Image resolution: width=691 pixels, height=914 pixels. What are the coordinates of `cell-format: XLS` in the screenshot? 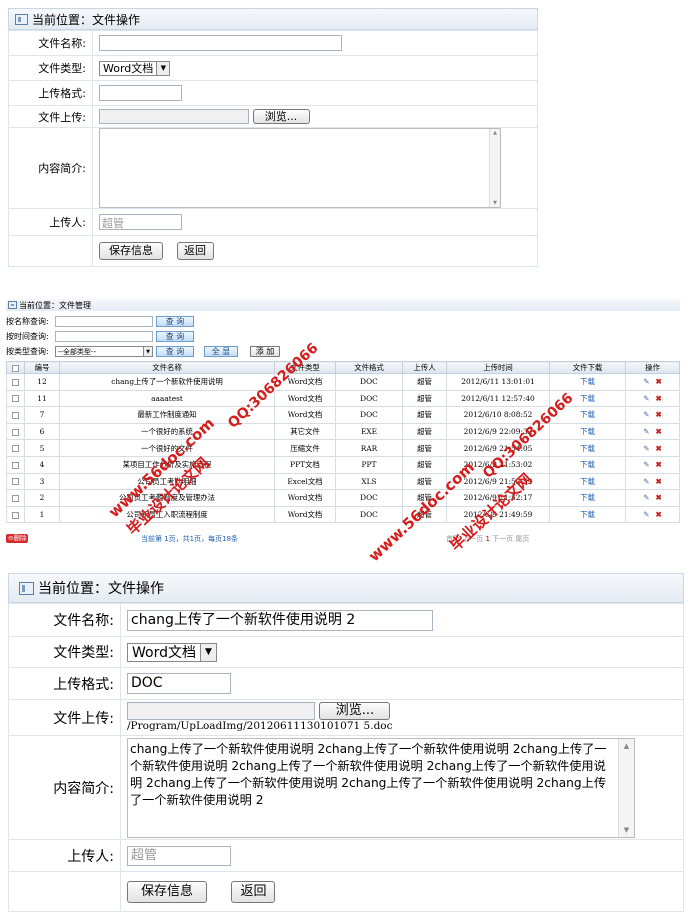 It's located at (369, 481).